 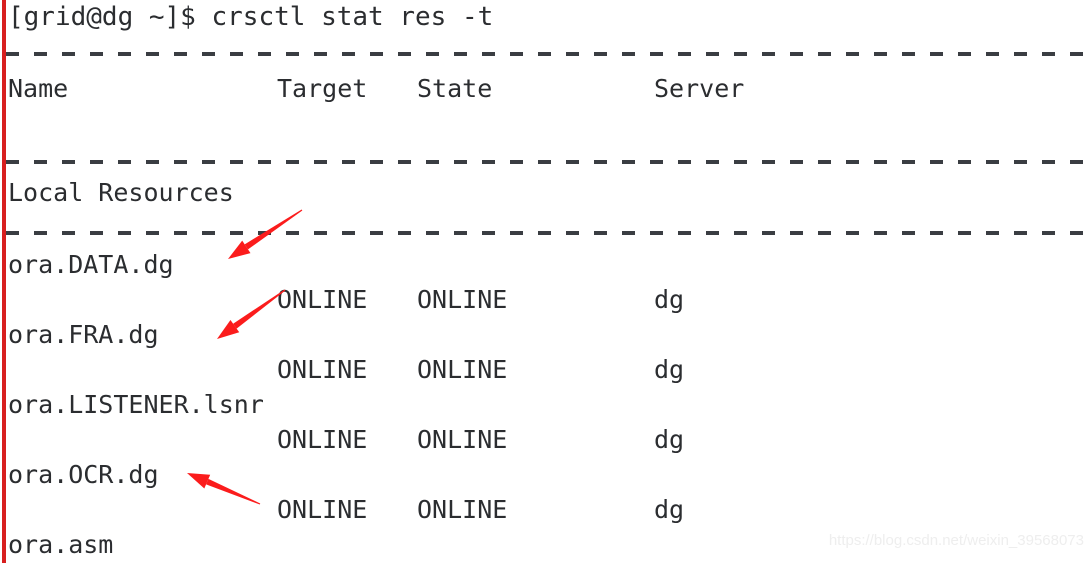 I want to click on resource-name-row: ora.OCR.dg, so click(x=546, y=476).